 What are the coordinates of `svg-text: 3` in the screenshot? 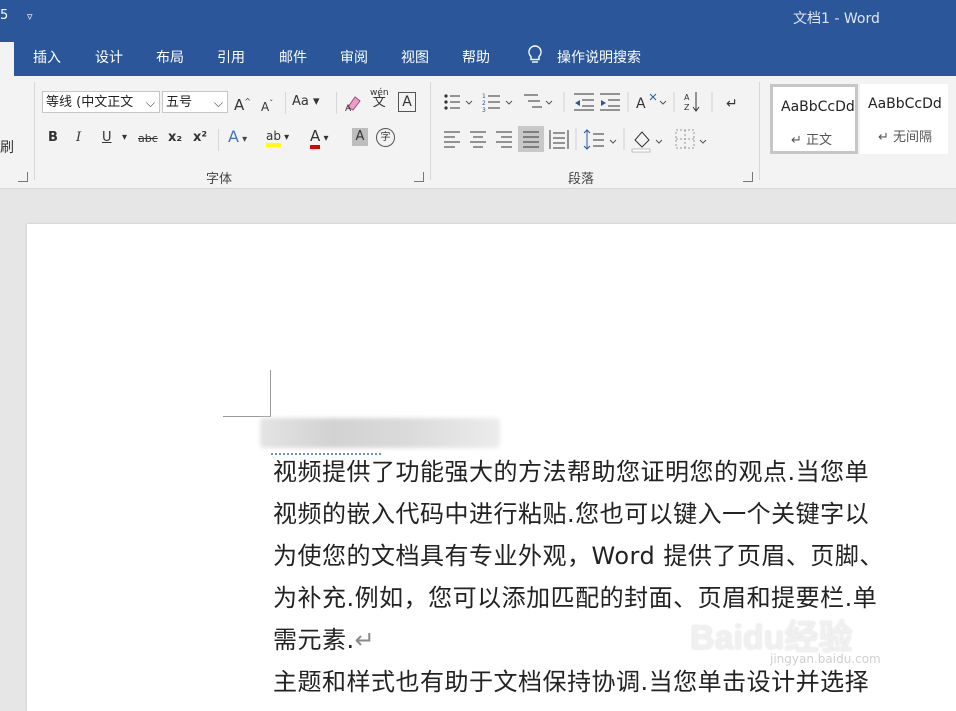 It's located at (484, 110).